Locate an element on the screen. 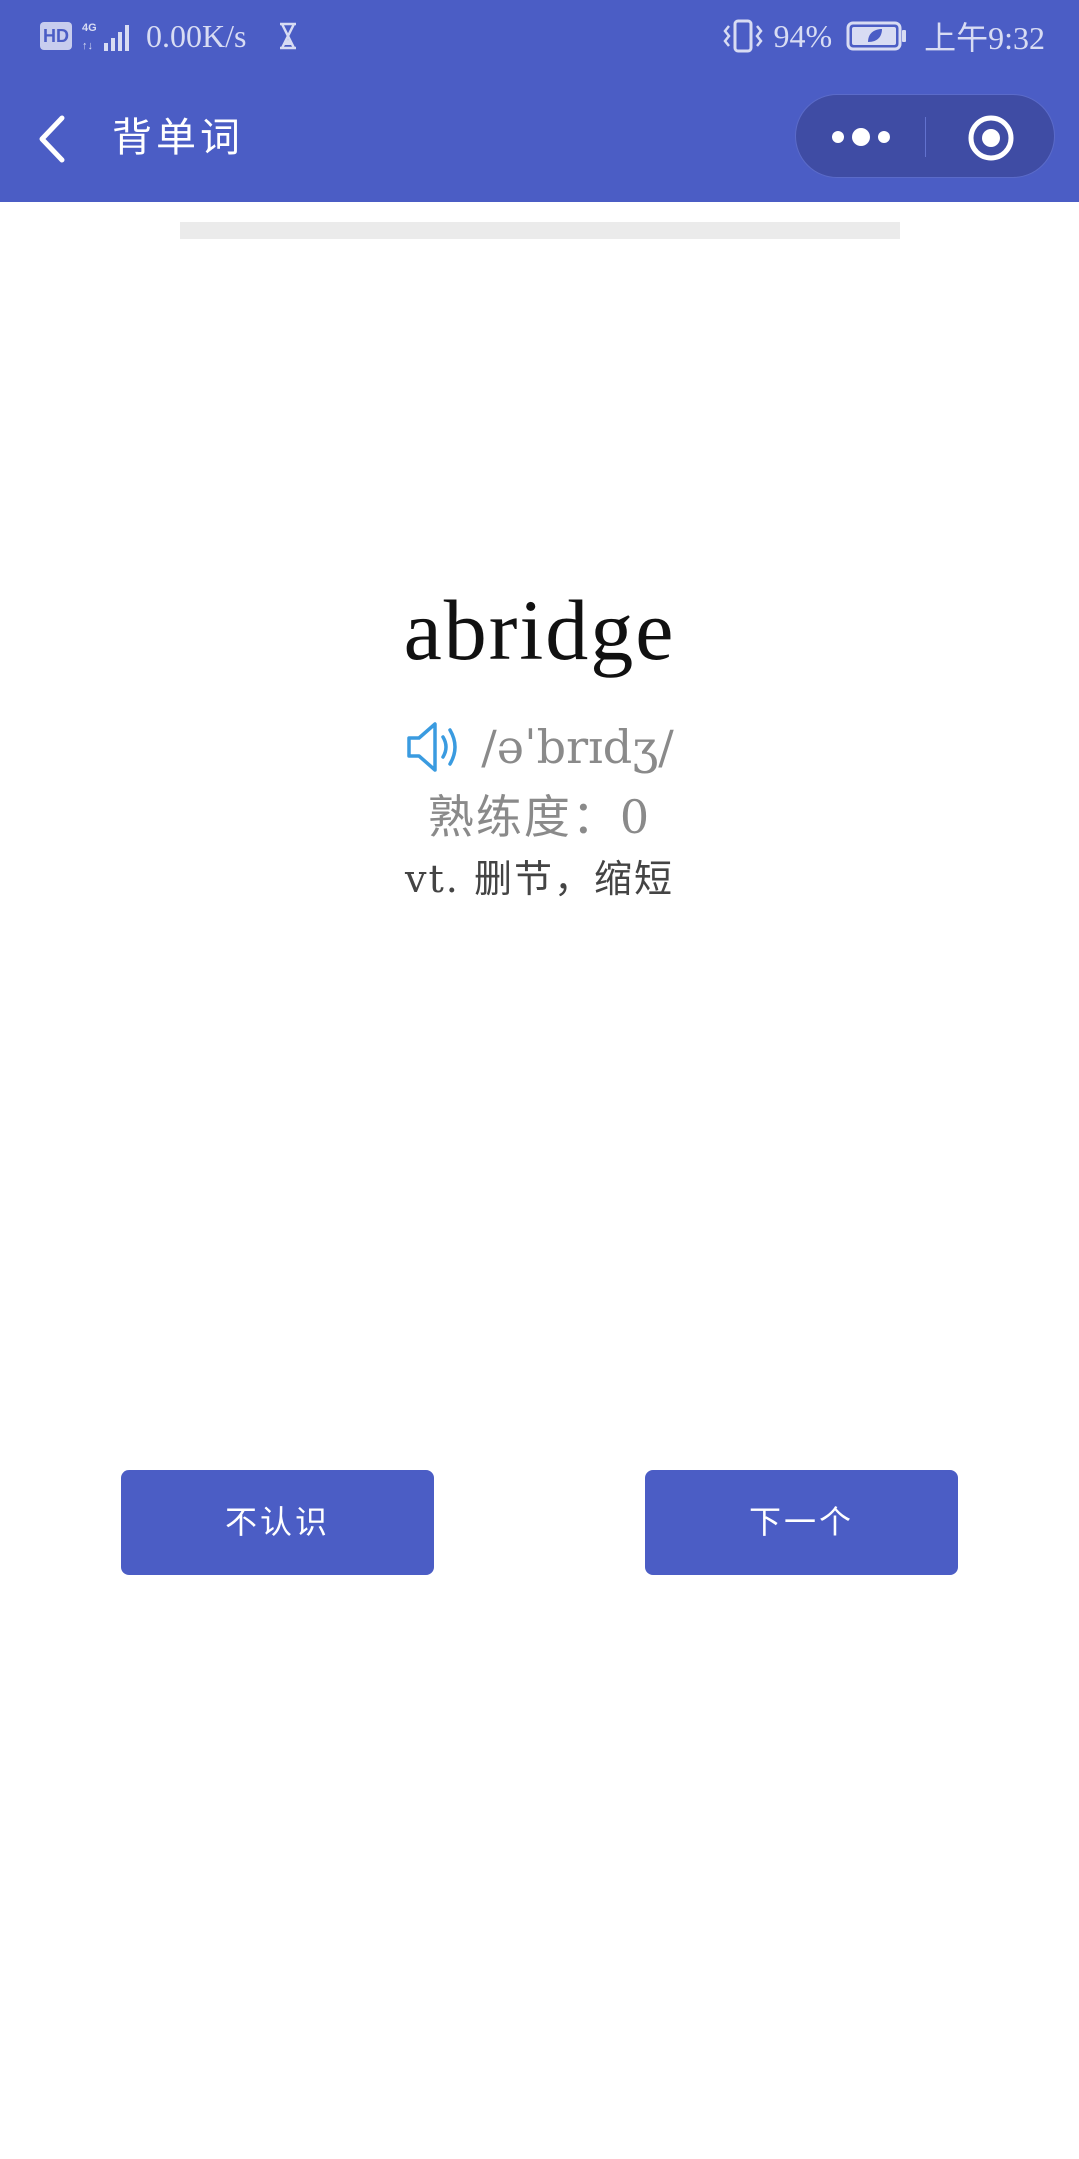 The image size is (1079, 2159). phonetic-row: /əˈbrɪdʒ/ is located at coordinates (539, 747).